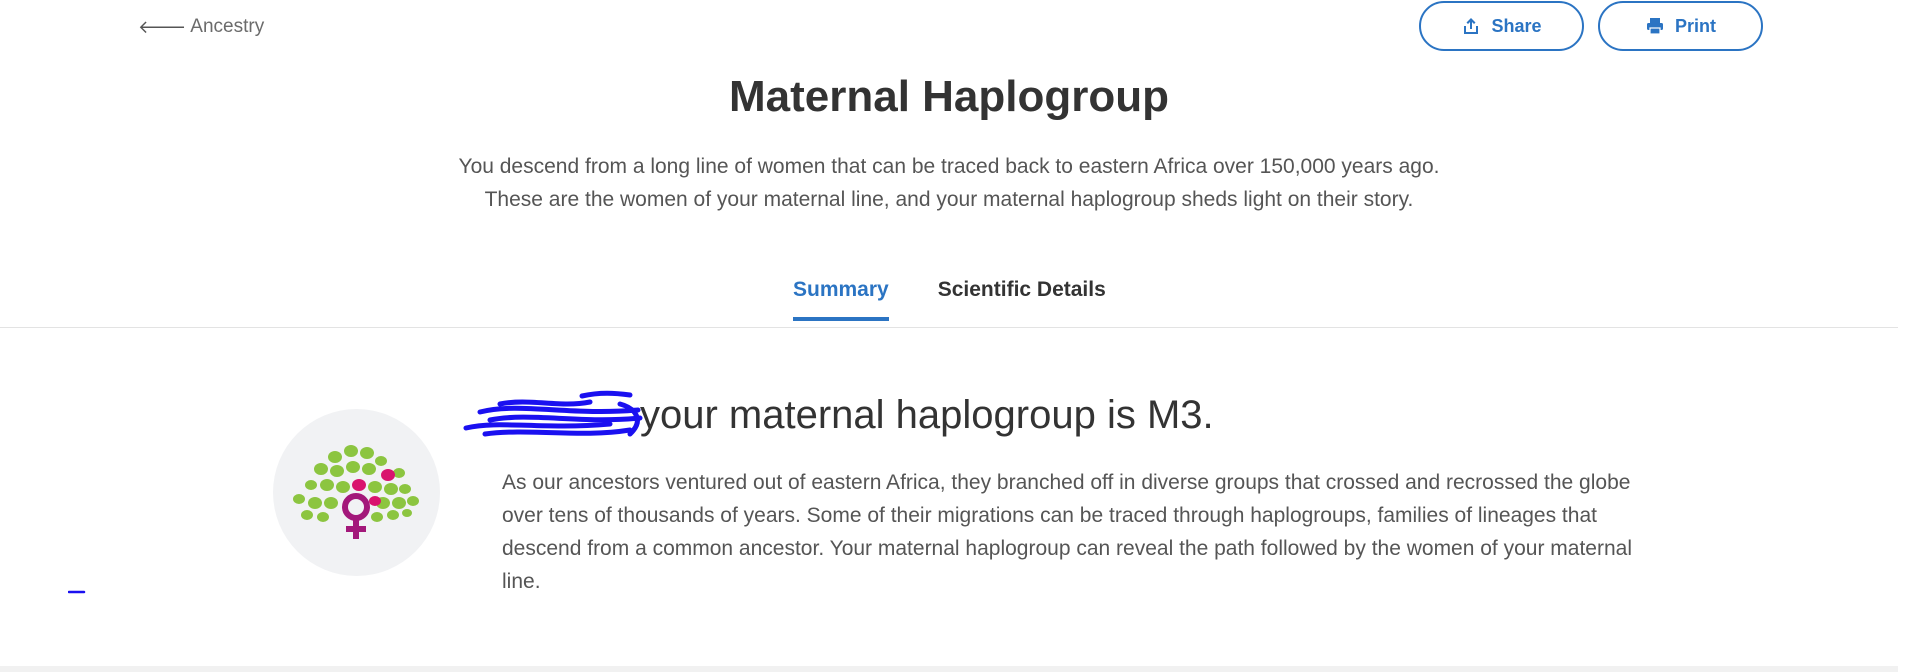 The height and width of the screenshot is (672, 1920). I want to click on share-button: Share, so click(1501, 26).